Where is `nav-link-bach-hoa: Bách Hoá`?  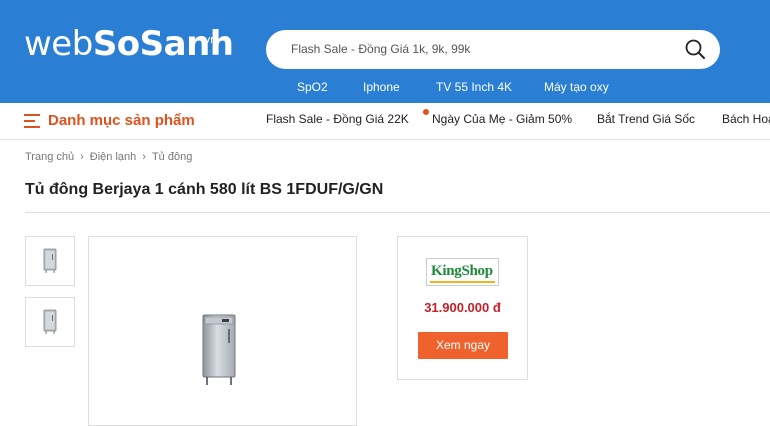
nav-link-bach-hoa: Bách Hoá is located at coordinates (746, 119).